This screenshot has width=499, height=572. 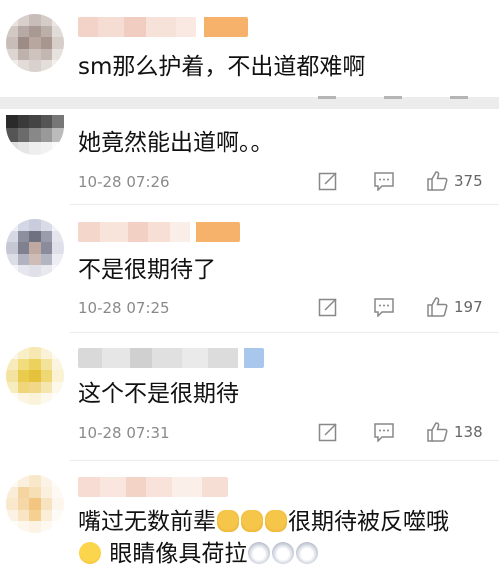 I want to click on comment-text-line-2: 眼睛像具荷拉, so click(x=198, y=554).